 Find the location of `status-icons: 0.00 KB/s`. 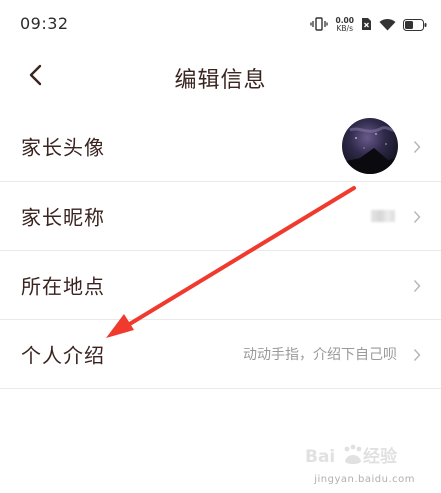

status-icons: 0.00 KB/s is located at coordinates (368, 25).